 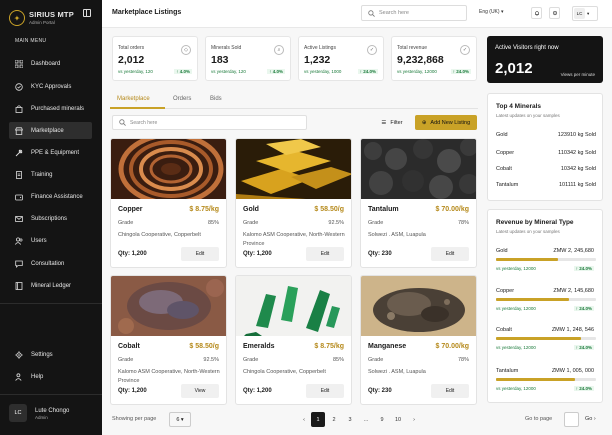 What do you see at coordinates (293, 306) in the screenshot?
I see `emeralds-image` at bounding box center [293, 306].